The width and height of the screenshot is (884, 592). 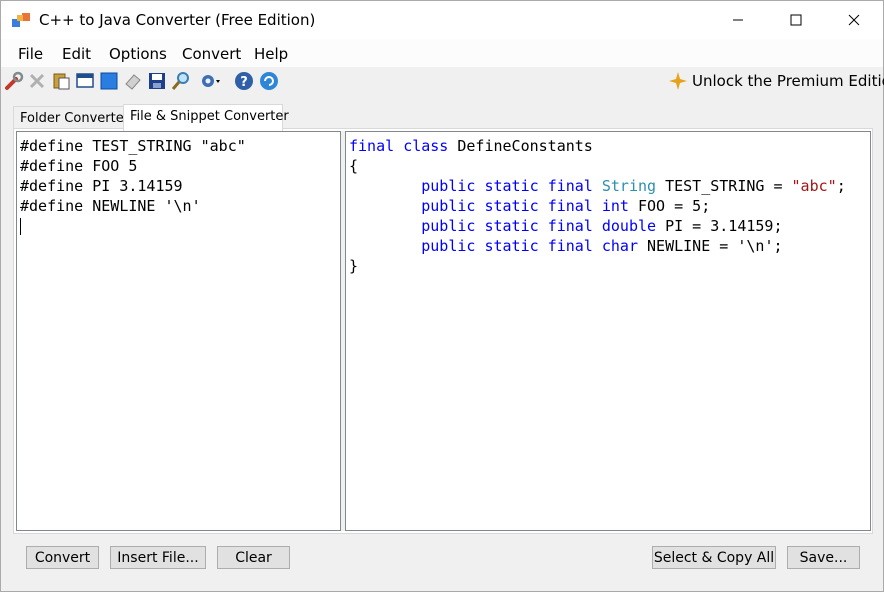 What do you see at coordinates (37, 81) in the screenshot?
I see `delete-icon` at bounding box center [37, 81].